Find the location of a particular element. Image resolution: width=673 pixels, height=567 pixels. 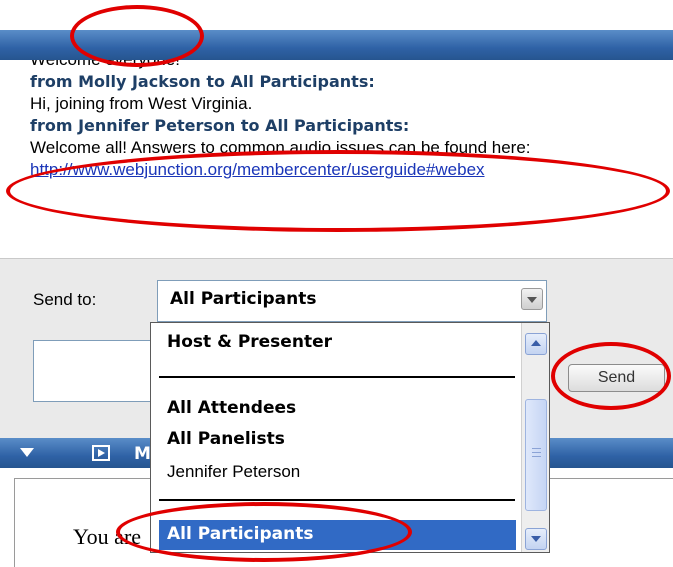

annotation-ellipse-chat-title is located at coordinates (137, 36).